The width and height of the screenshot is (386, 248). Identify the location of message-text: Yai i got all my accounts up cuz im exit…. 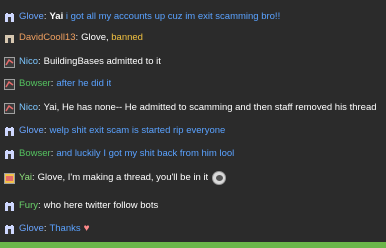
(164, 17).